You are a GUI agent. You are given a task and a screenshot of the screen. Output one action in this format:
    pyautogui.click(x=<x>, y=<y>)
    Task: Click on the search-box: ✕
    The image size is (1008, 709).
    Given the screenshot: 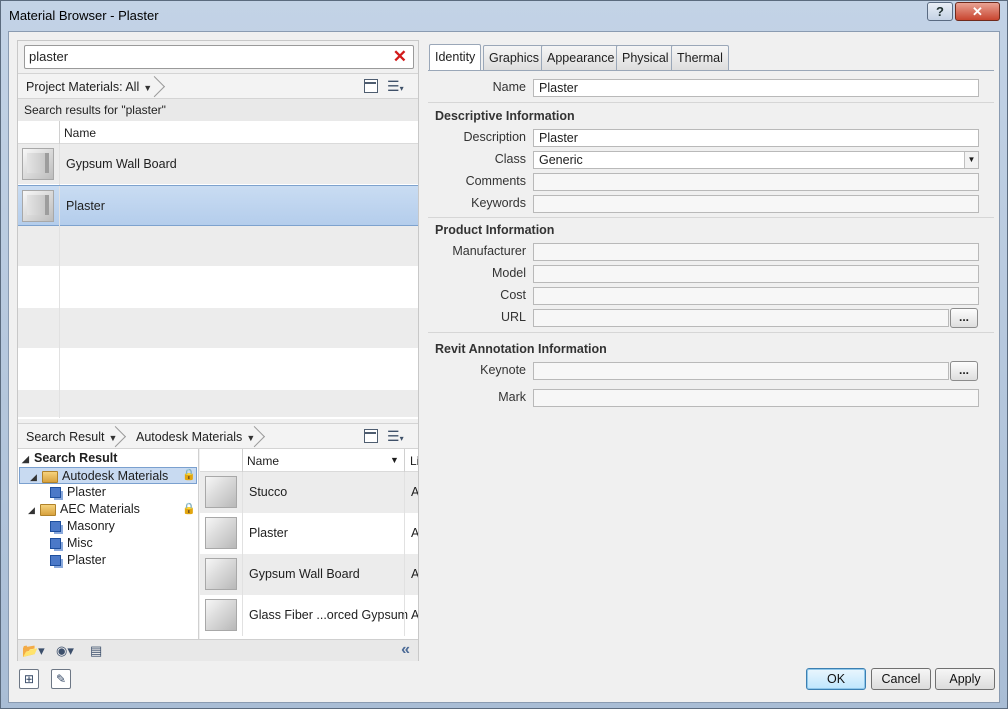 What is the action you would take?
    pyautogui.click(x=219, y=57)
    